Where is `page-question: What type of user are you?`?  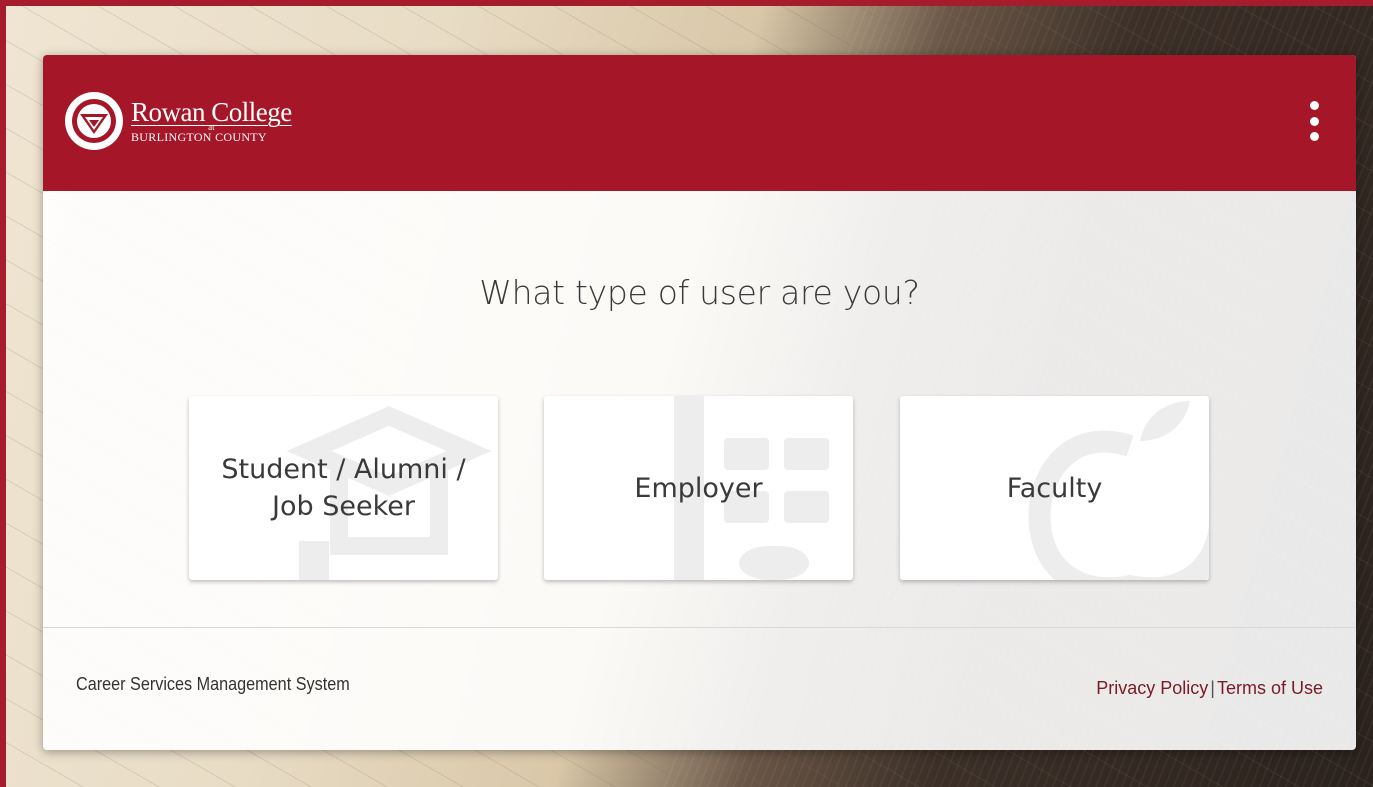
page-question: What type of user are you? is located at coordinates (699, 292).